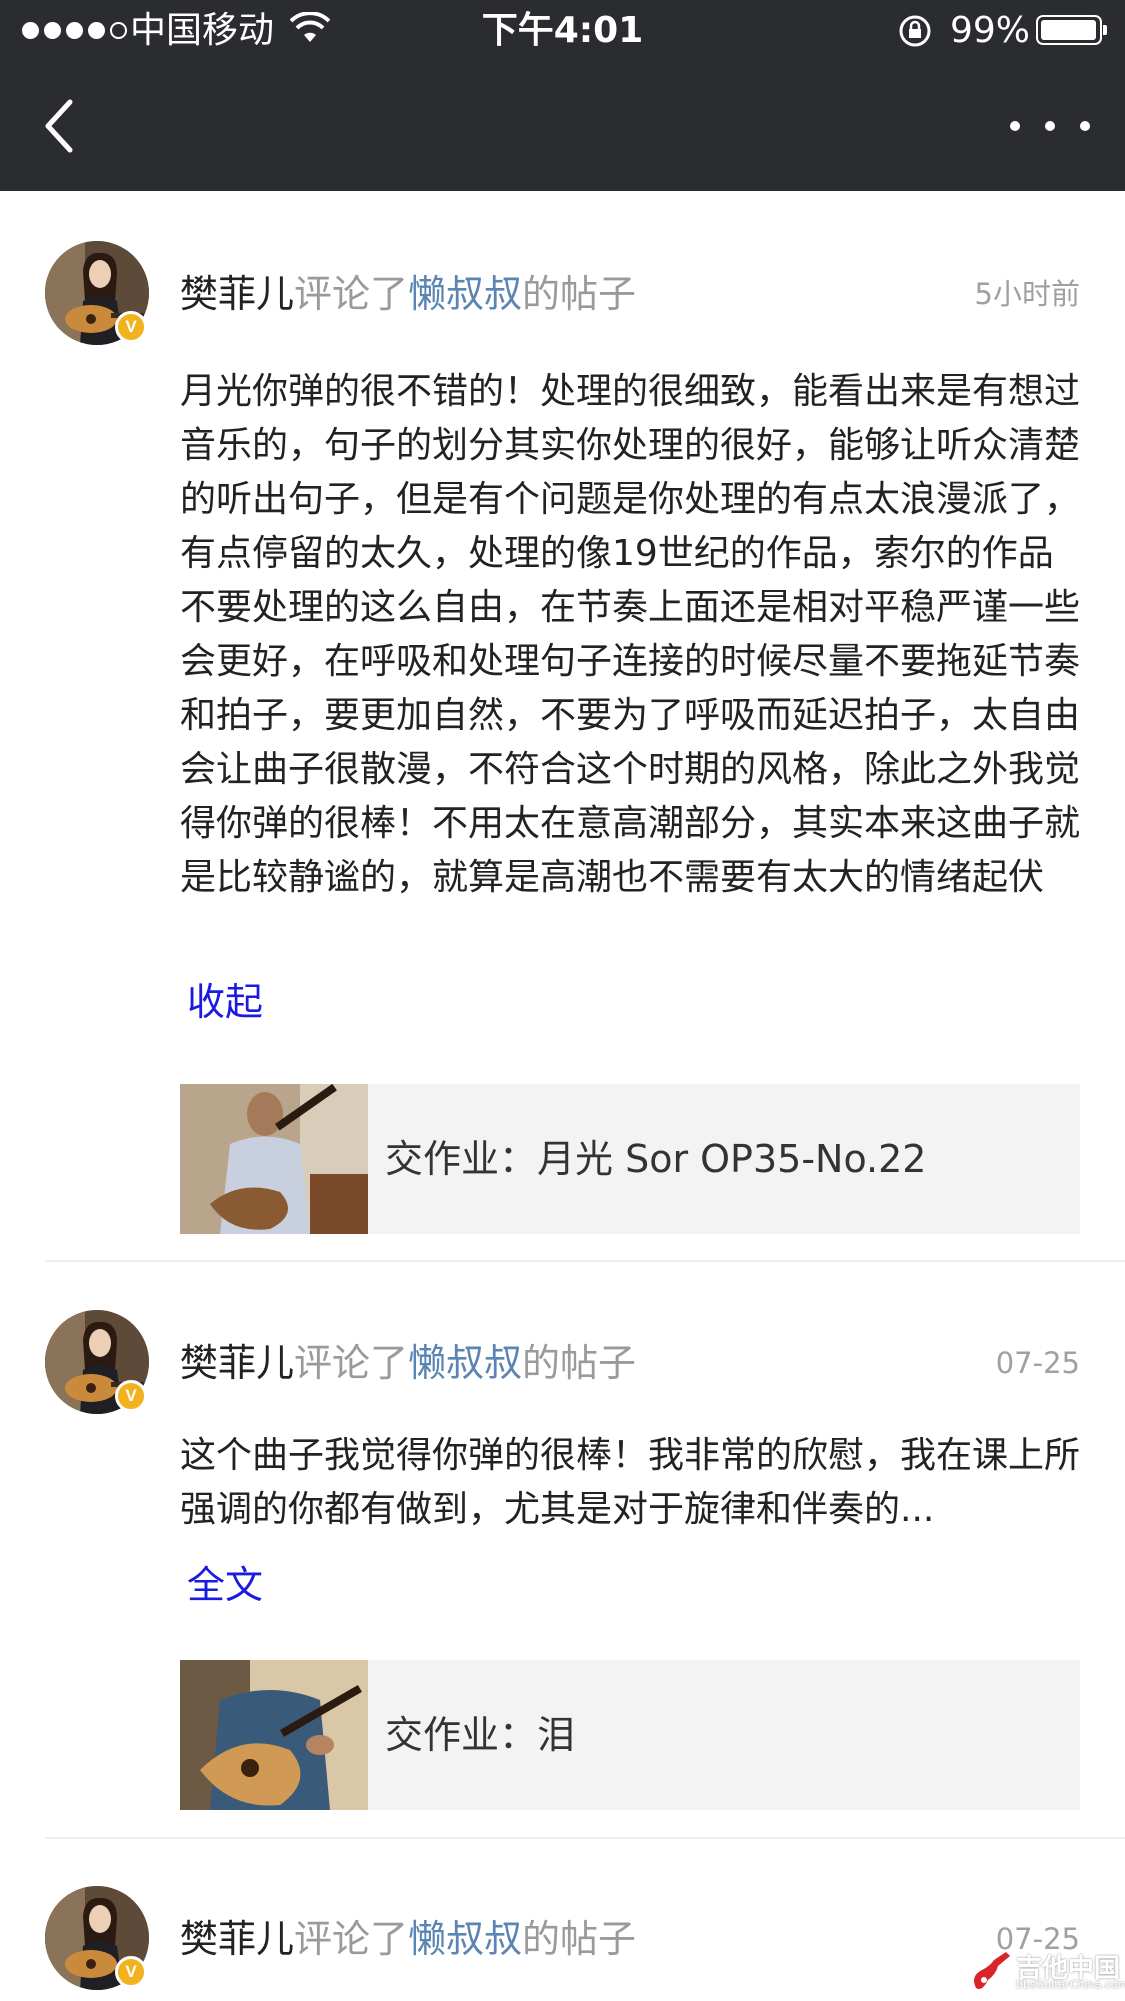 Image resolution: width=1125 pixels, height=2001 pixels. Describe the element at coordinates (225, 1585) in the screenshot. I see `expand-link: 全文` at that location.